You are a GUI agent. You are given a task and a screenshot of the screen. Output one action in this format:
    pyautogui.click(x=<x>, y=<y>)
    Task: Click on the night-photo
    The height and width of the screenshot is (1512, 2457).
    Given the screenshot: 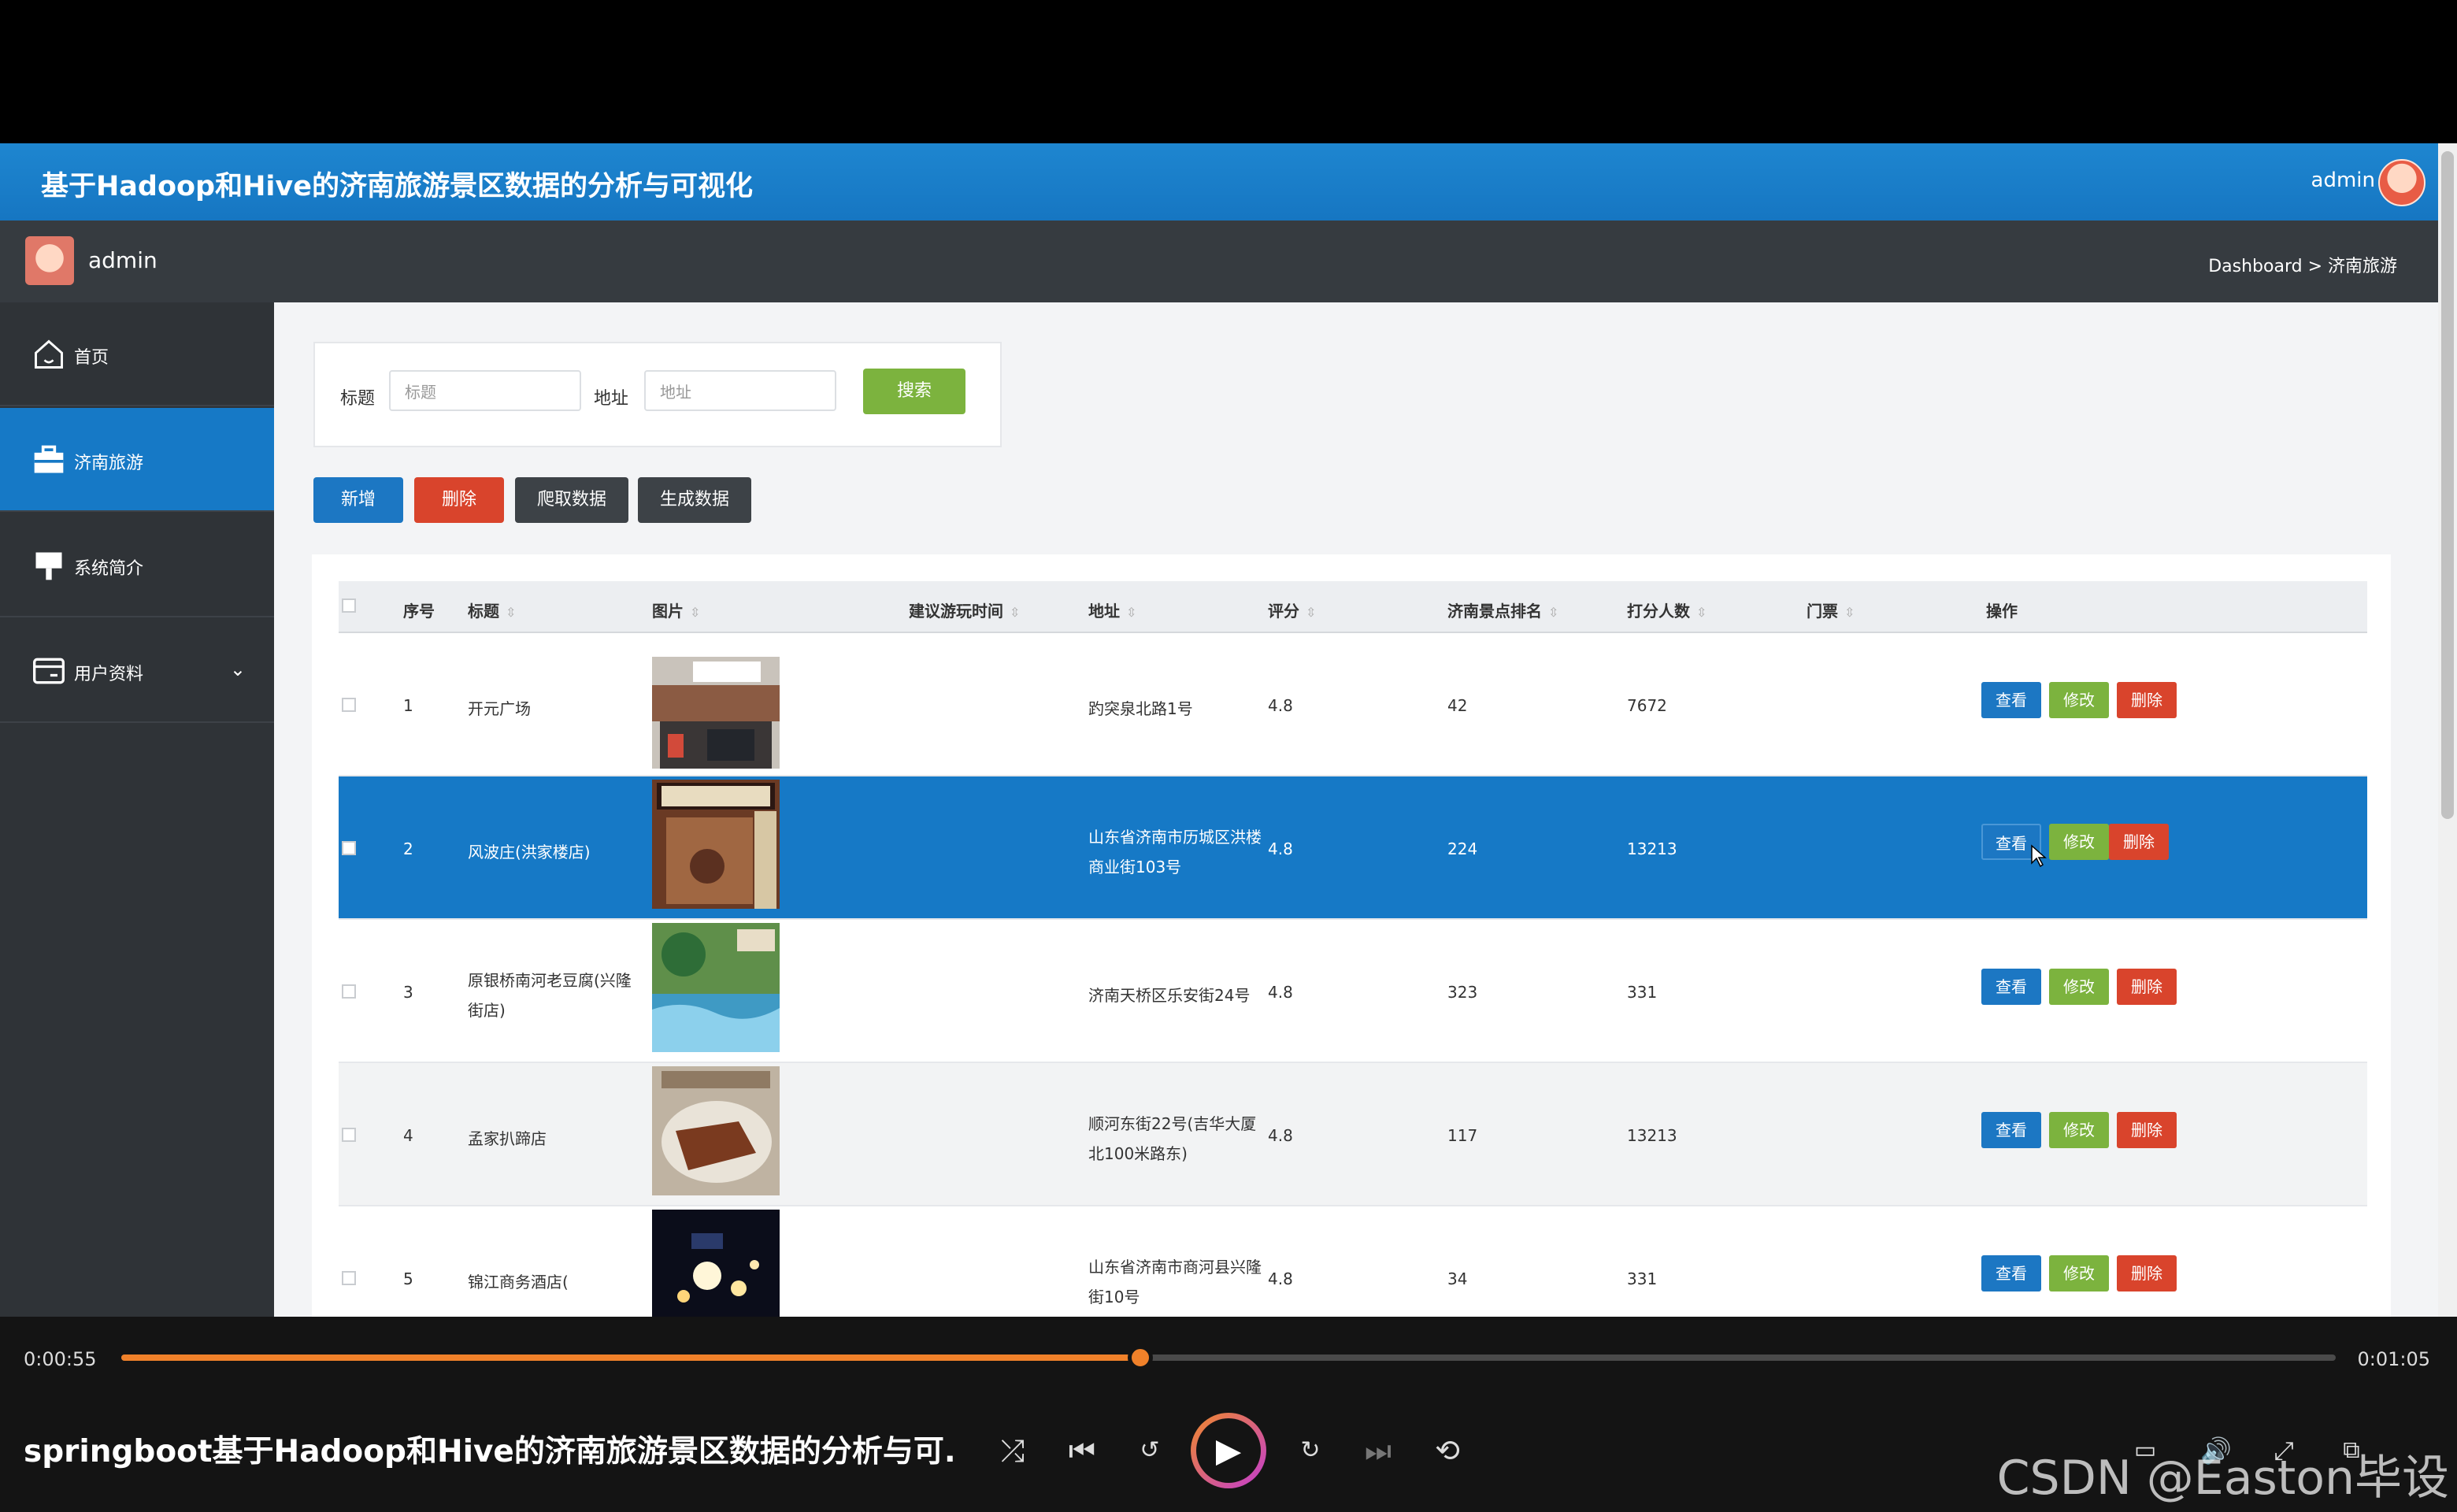 What is the action you would take?
    pyautogui.click(x=716, y=1263)
    